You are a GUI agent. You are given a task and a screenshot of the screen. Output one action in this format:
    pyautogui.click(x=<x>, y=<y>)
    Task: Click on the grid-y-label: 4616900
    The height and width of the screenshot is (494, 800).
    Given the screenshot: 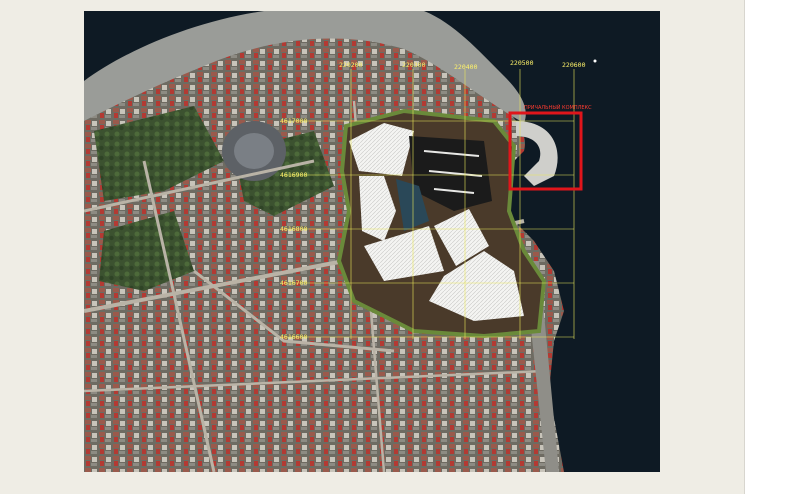 What is the action you would take?
    pyautogui.click(x=293, y=175)
    